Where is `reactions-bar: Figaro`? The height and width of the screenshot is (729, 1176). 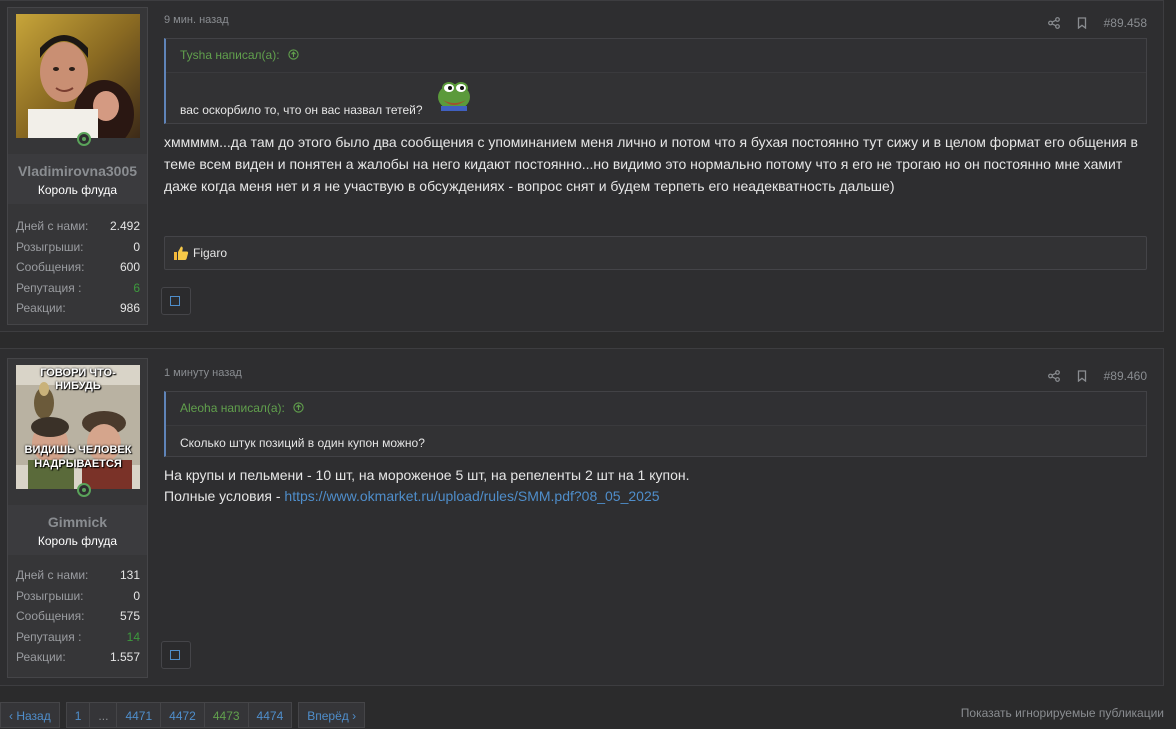 reactions-bar: Figaro is located at coordinates (655, 253).